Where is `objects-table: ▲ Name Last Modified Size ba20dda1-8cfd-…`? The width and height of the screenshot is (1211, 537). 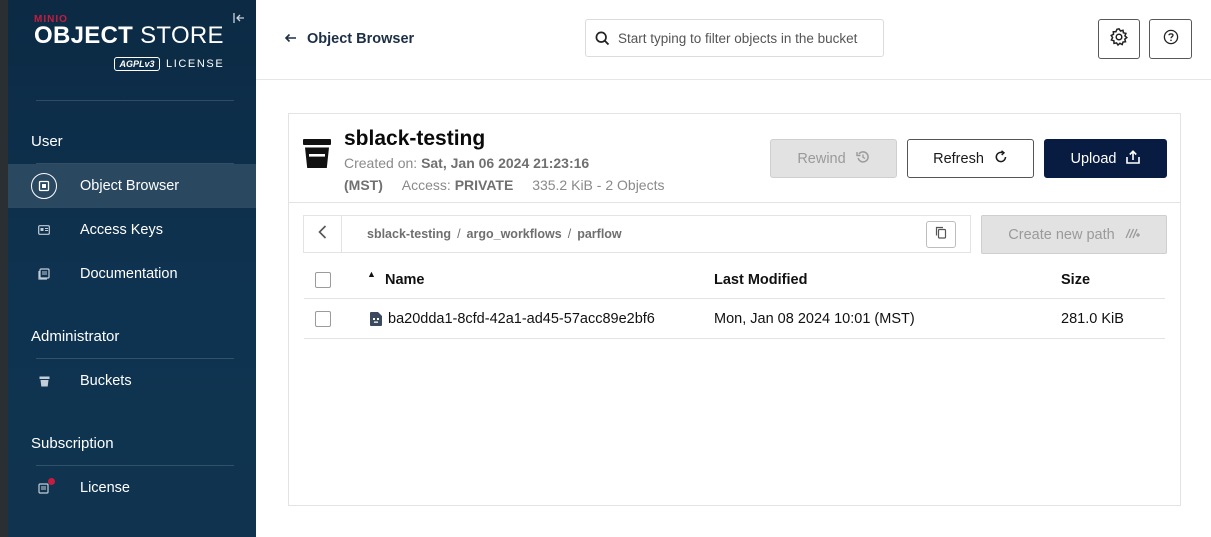 objects-table: ▲ Name Last Modified Size ba20dda1-8cfd-… is located at coordinates (734, 299).